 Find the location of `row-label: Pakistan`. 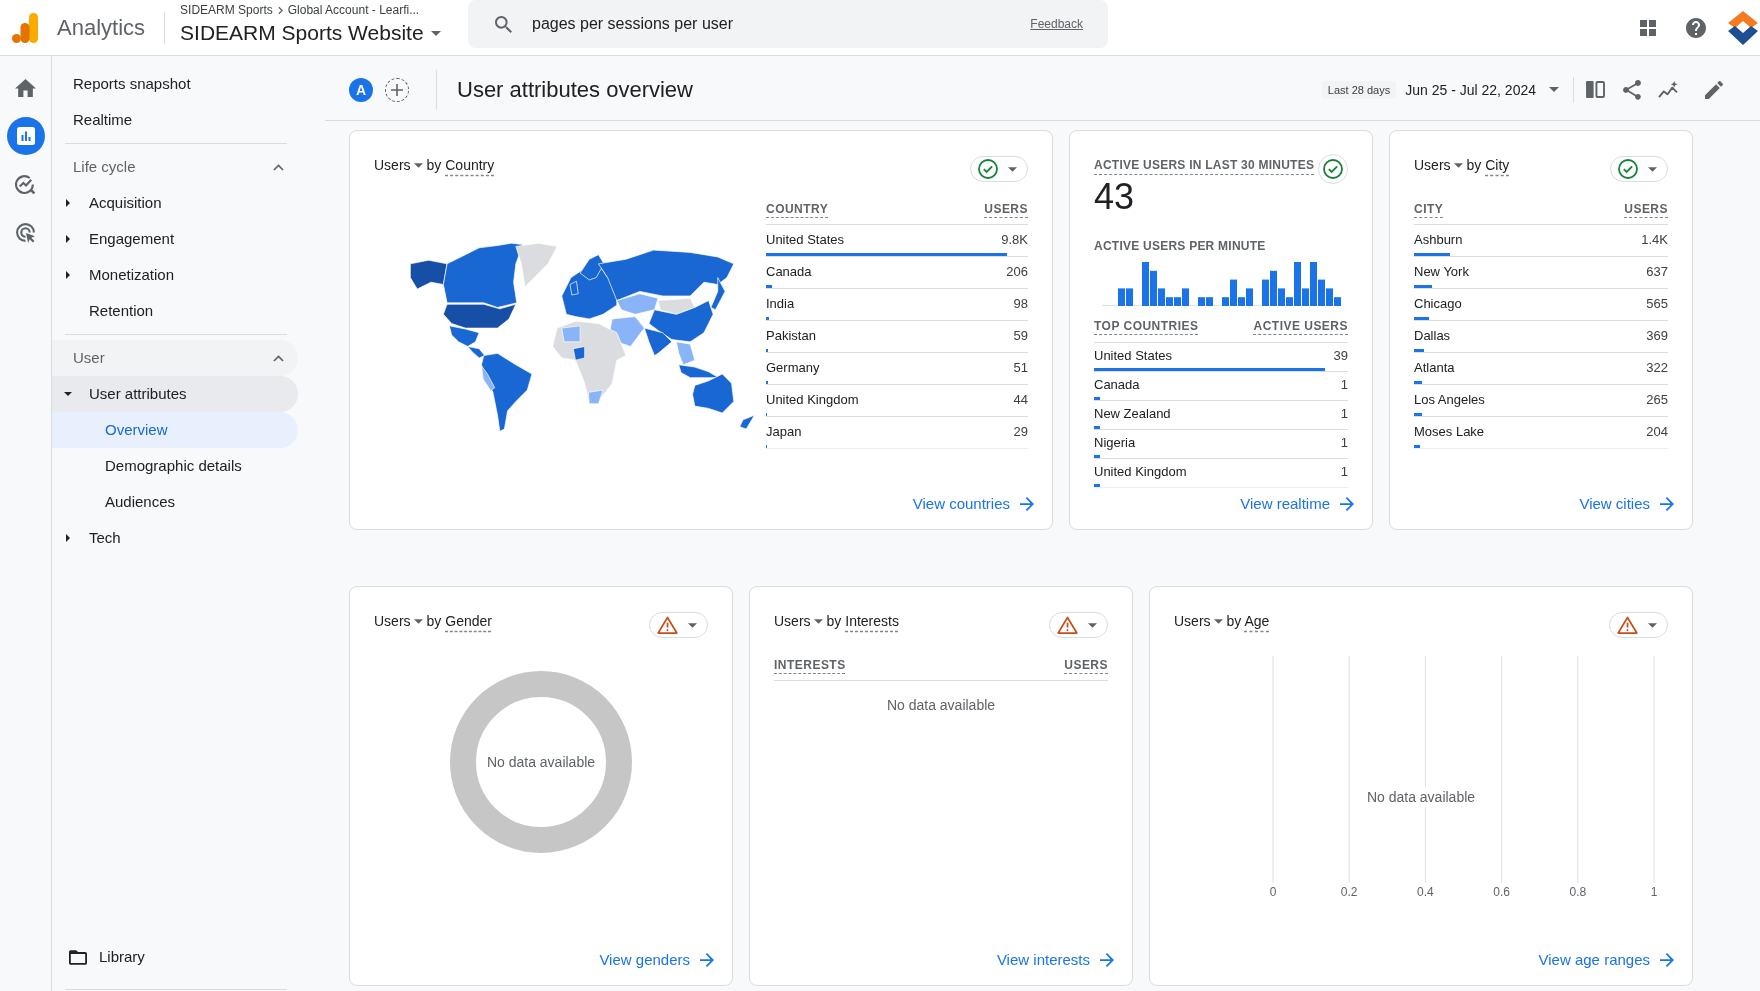

row-label: Pakistan is located at coordinates (791, 336).